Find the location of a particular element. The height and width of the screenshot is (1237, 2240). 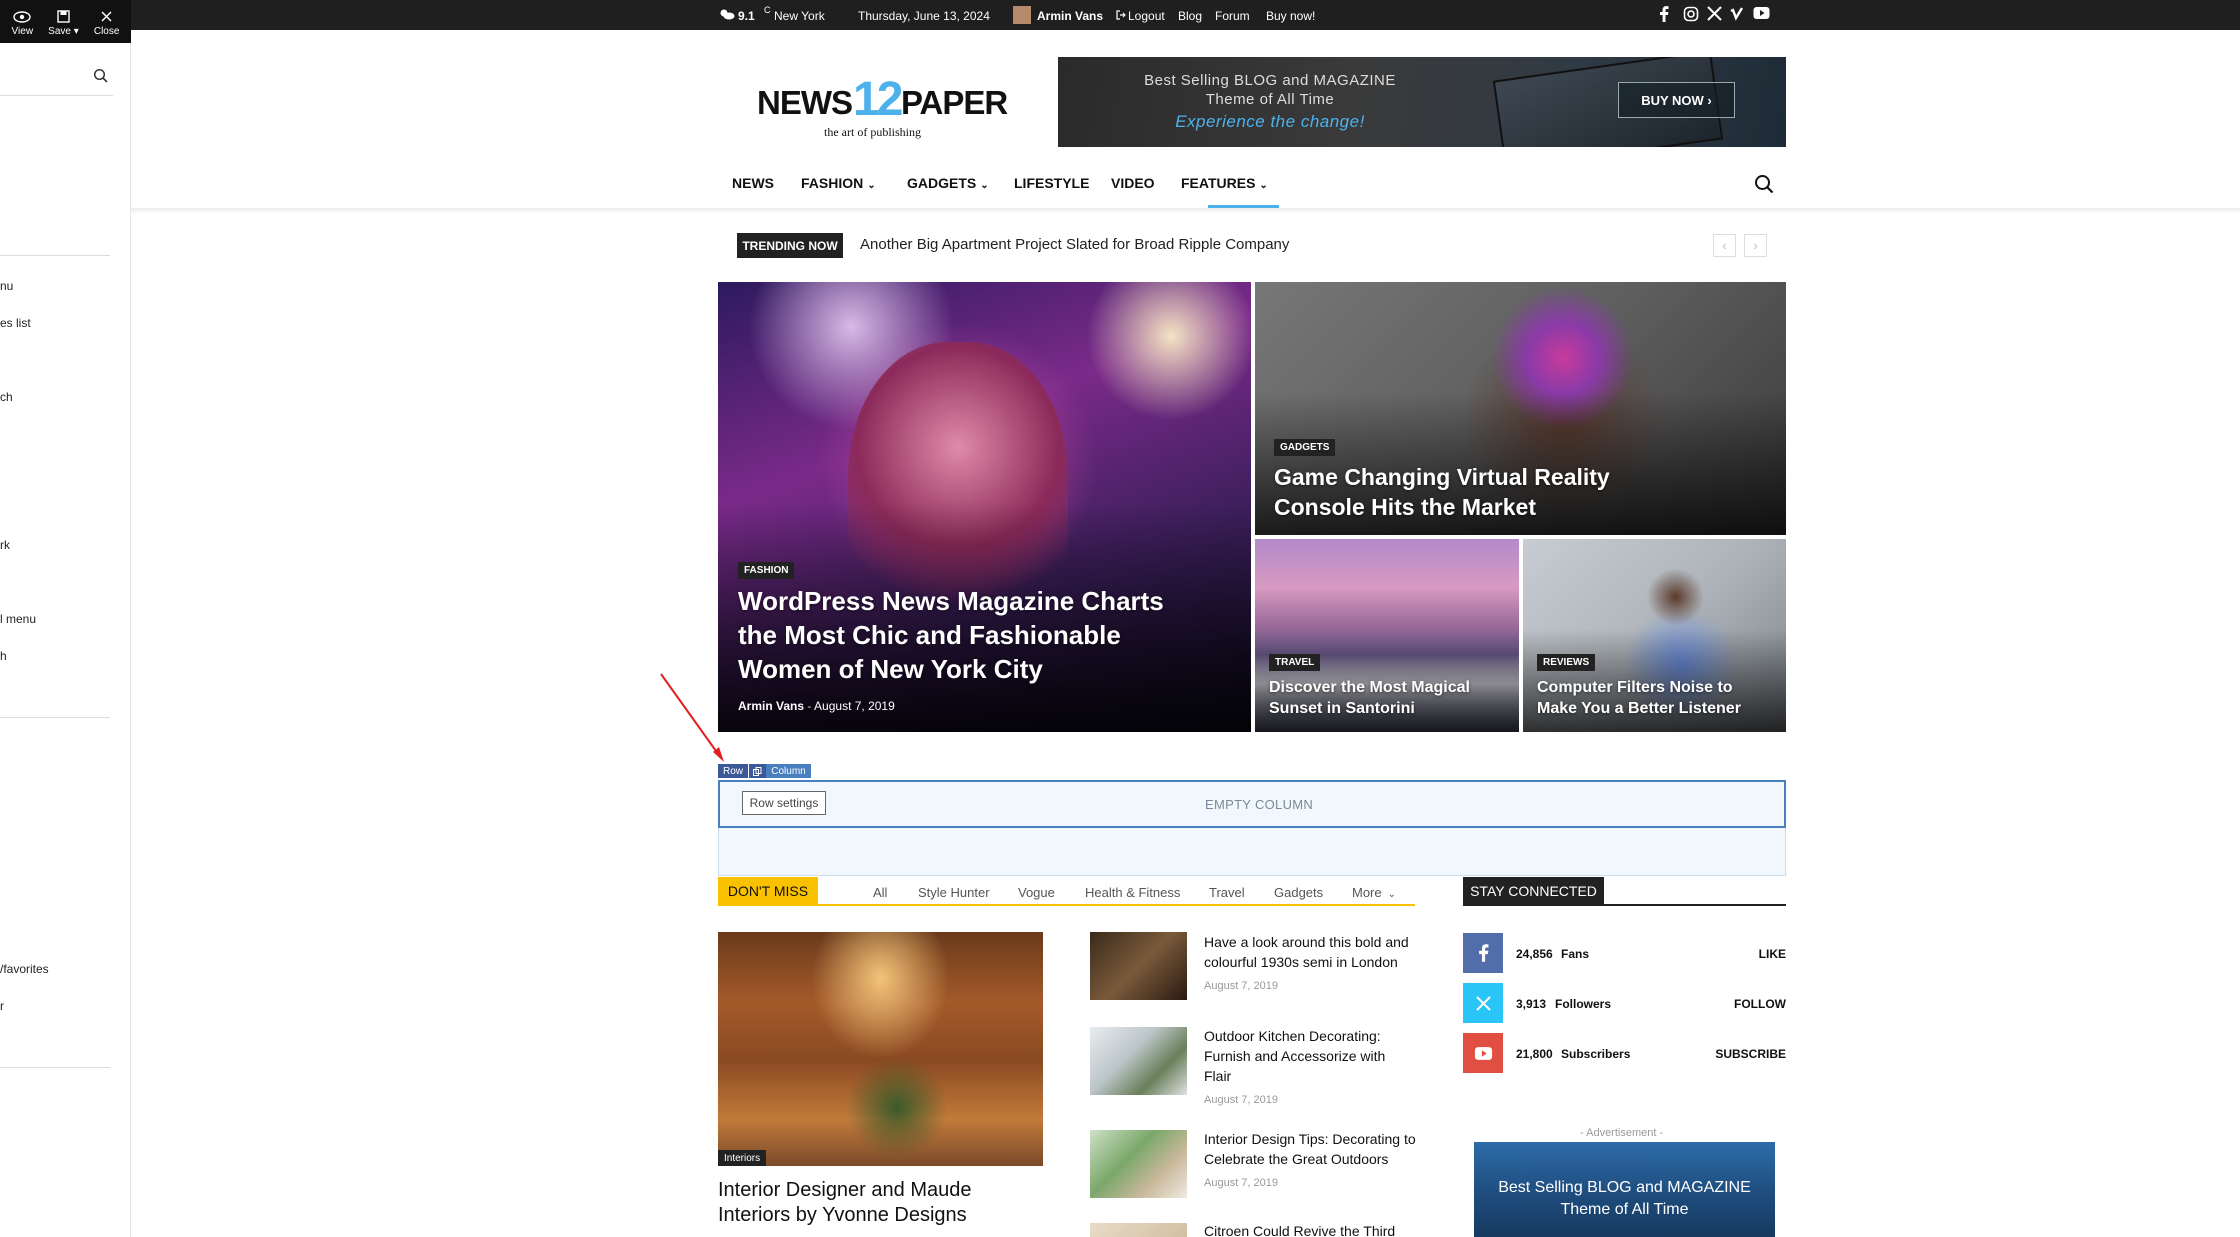

trending-next-button: › is located at coordinates (1755, 245).